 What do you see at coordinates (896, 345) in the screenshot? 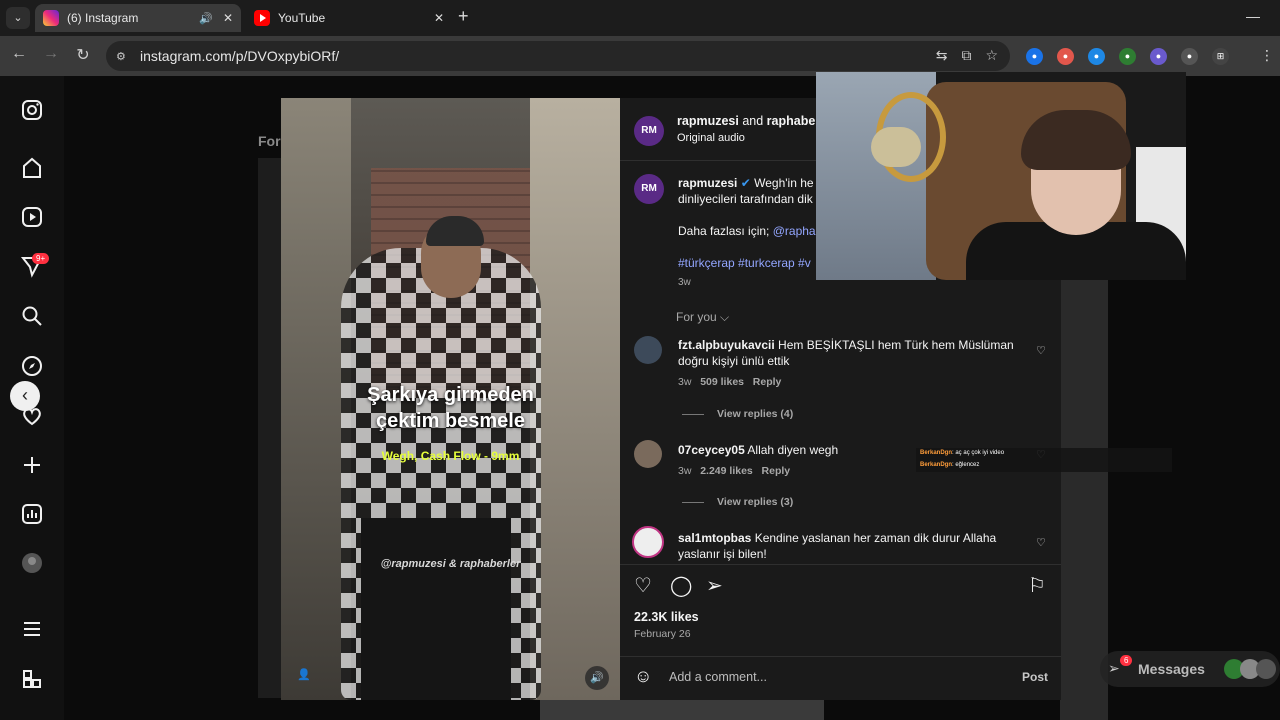
I see `comment-text: Hem BEŞİKTAŞLI hem Türk hem Müslüman` at bounding box center [896, 345].